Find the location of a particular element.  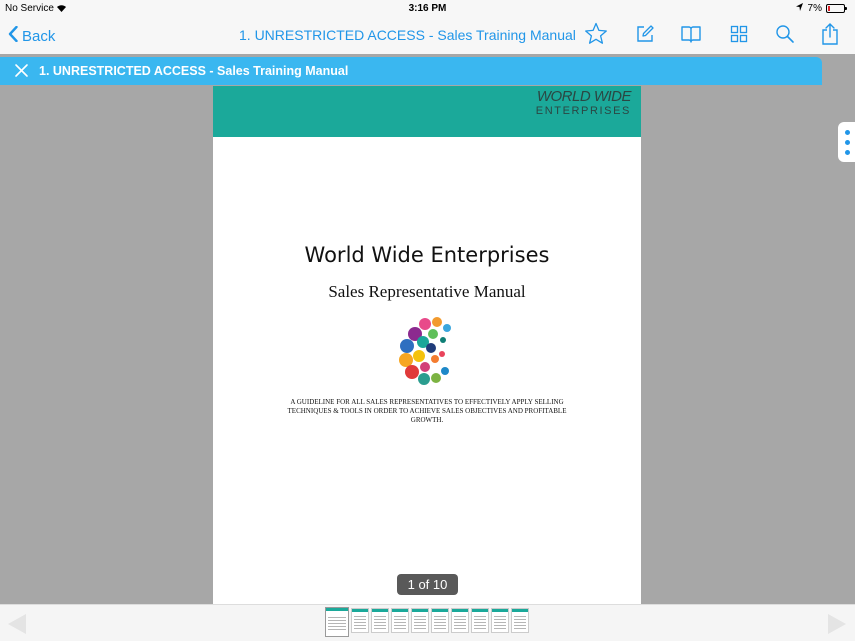

bookmark-button is located at coordinates (596, 36).